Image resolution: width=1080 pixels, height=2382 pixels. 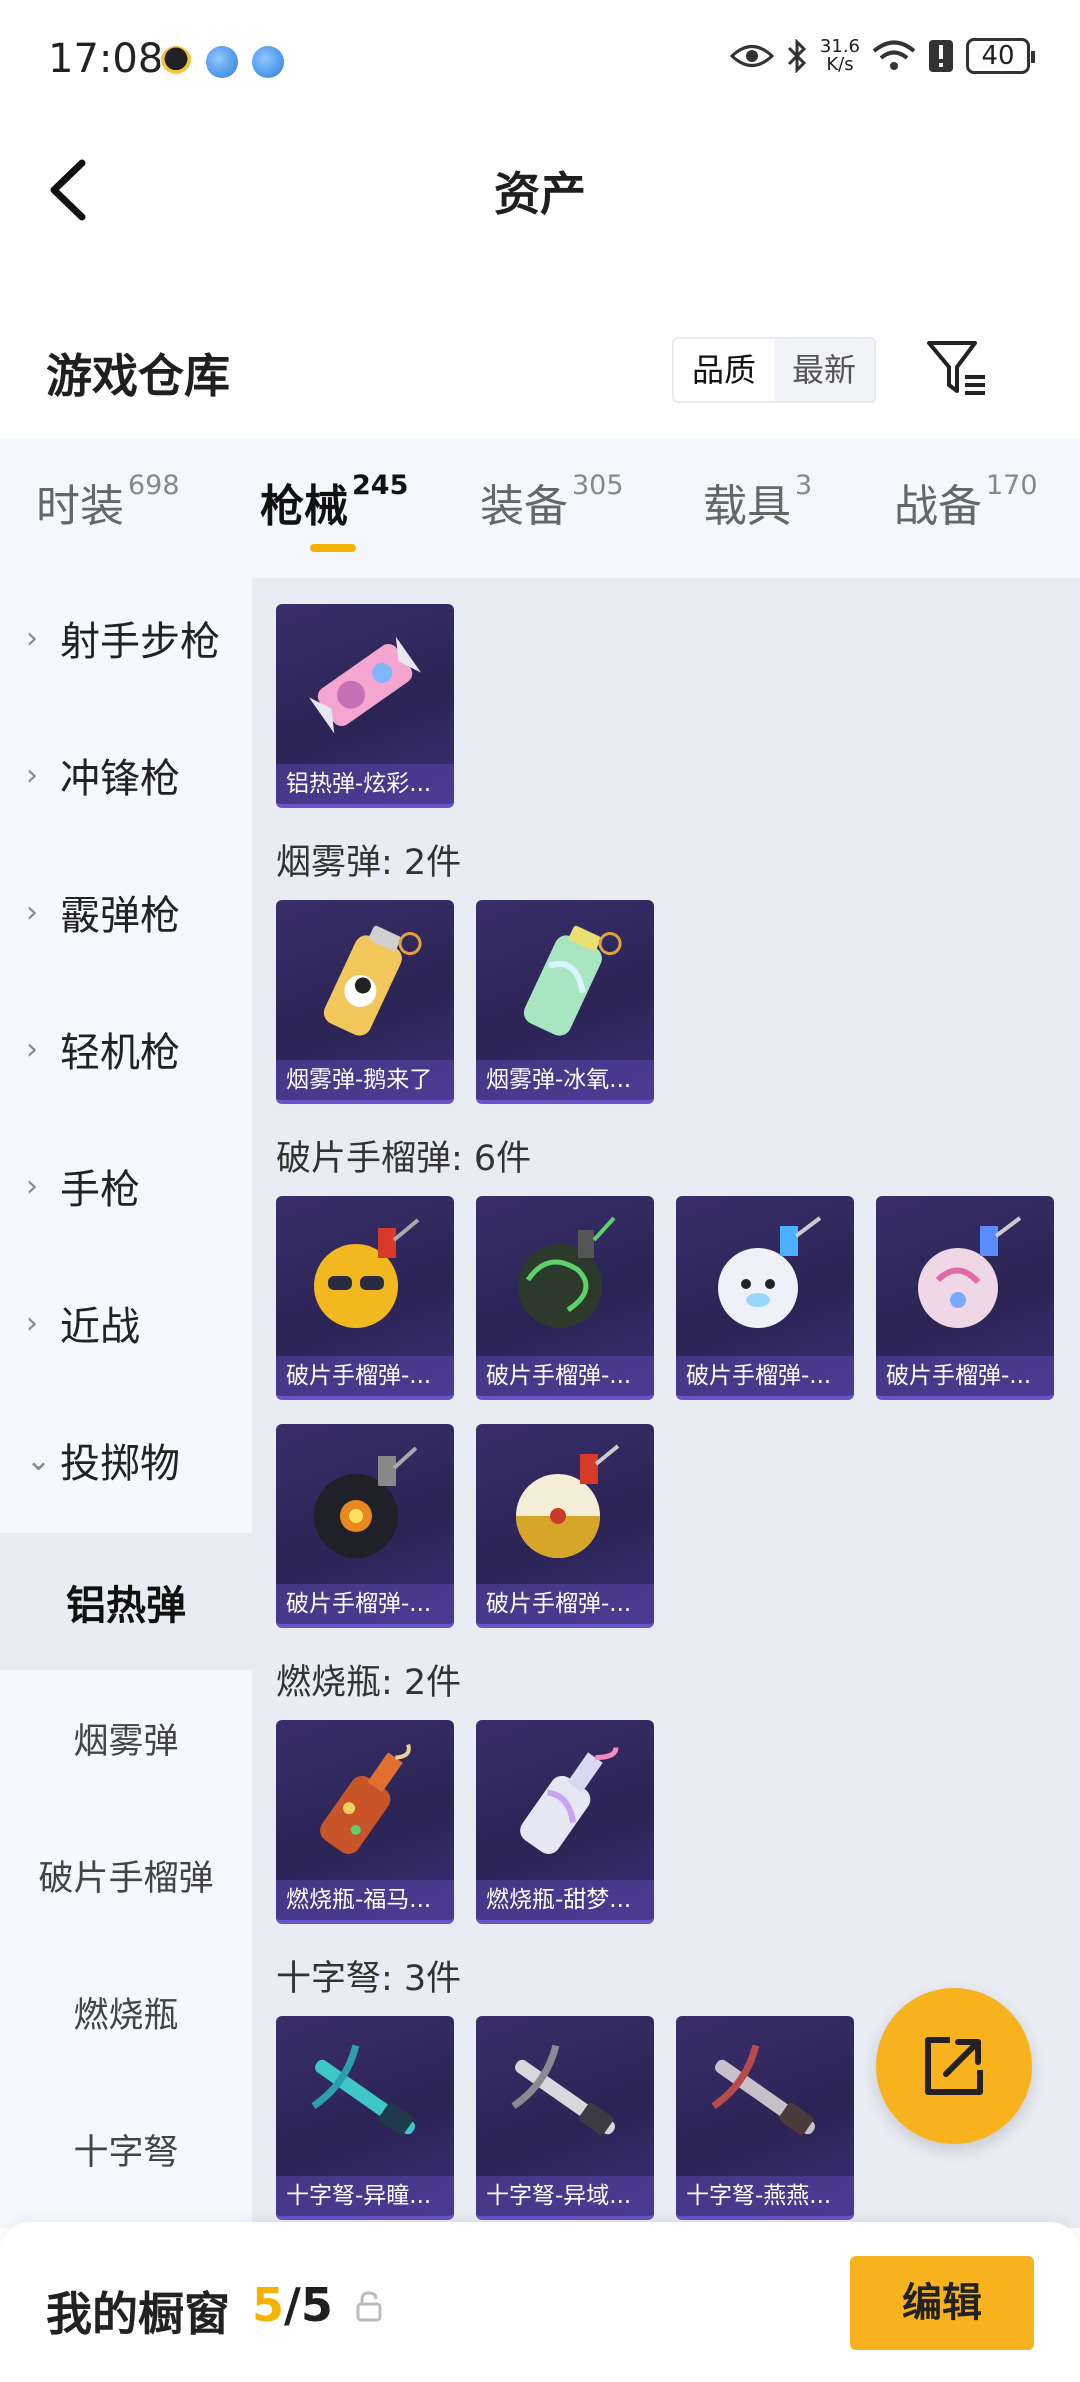 I want to click on qq-notification-icon, so click(x=176, y=62).